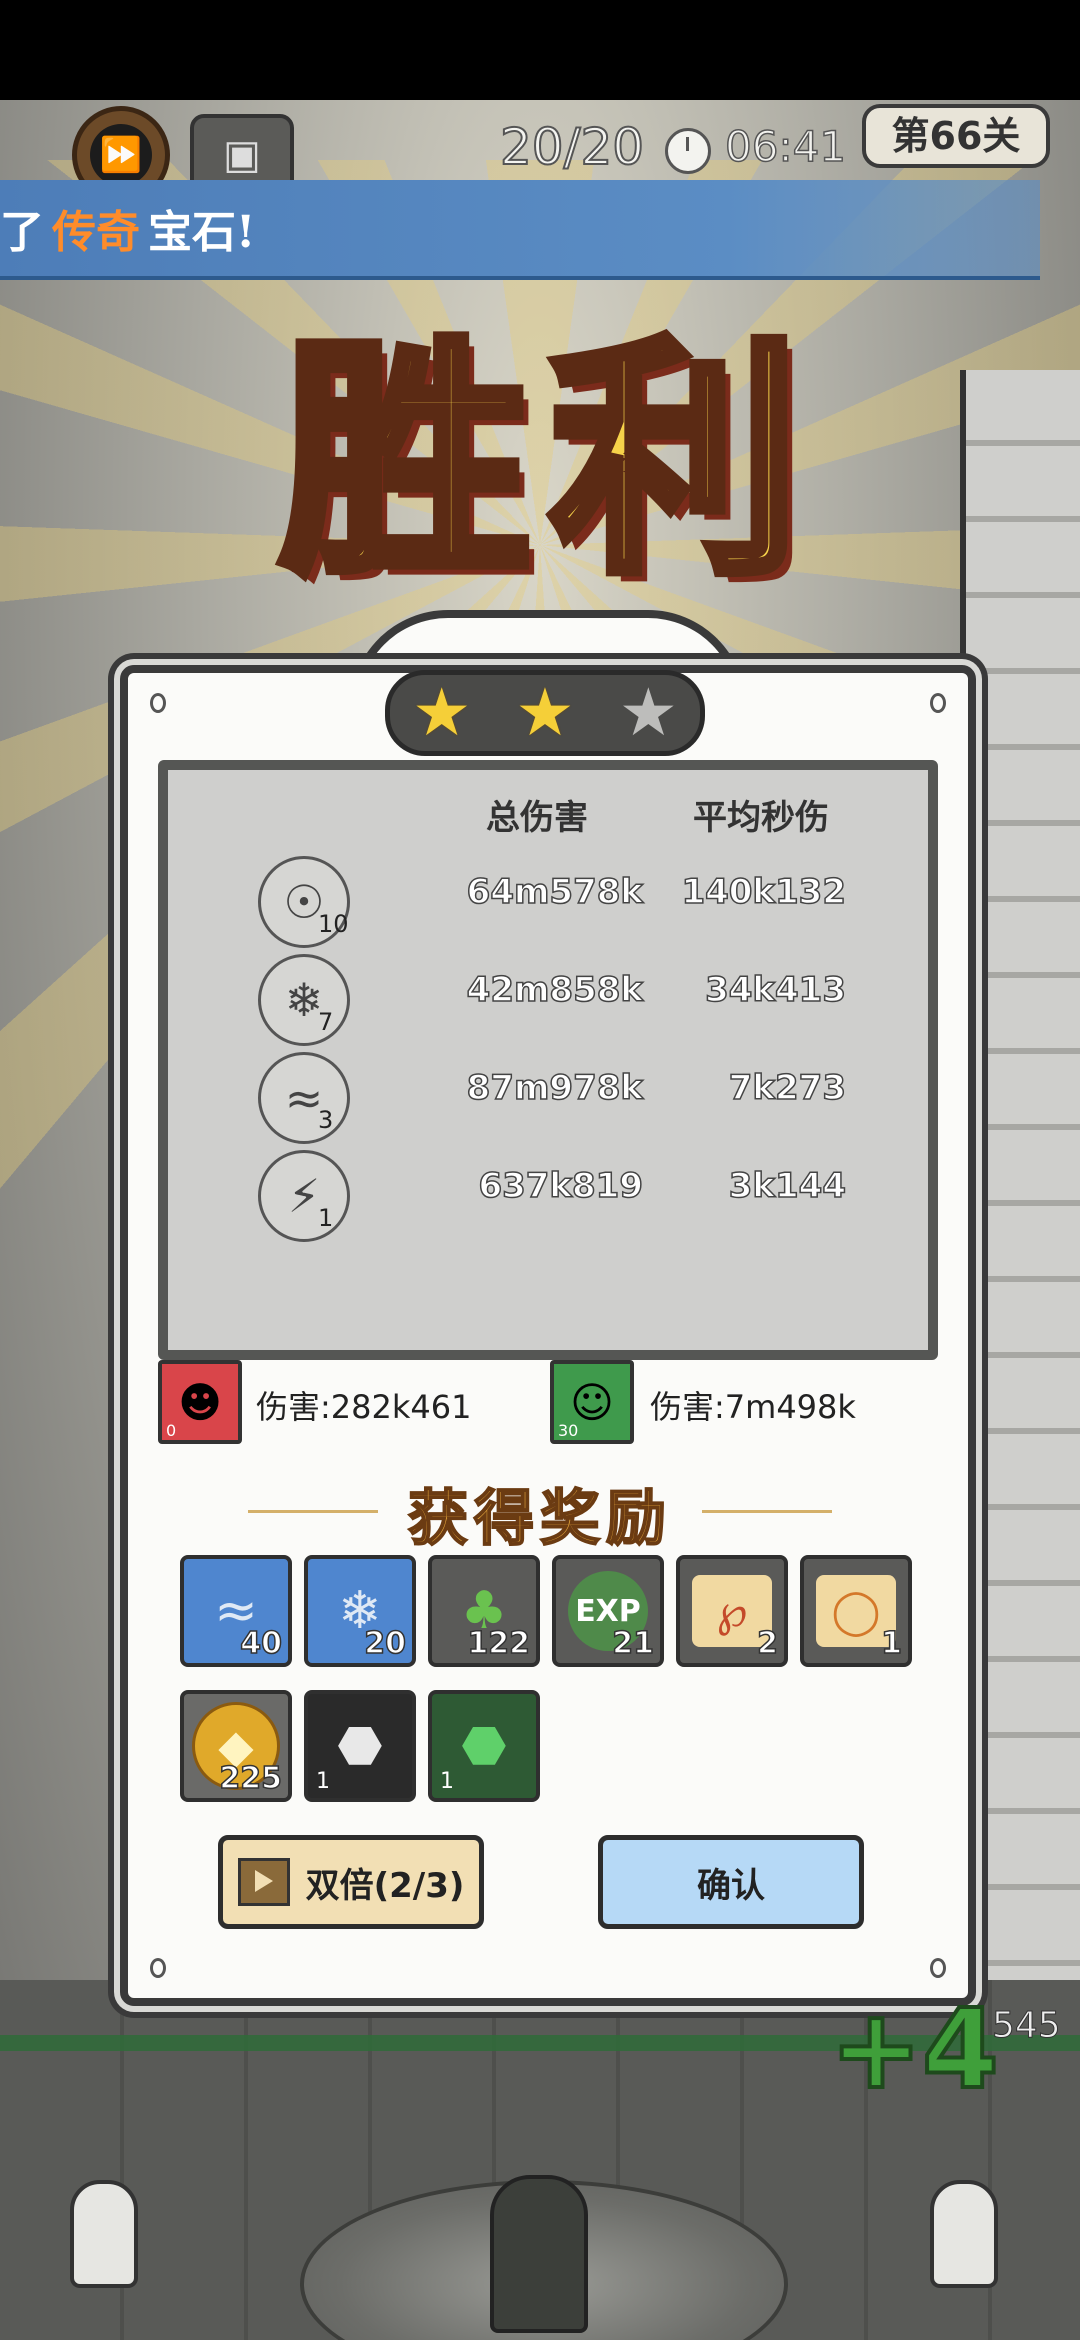 The height and width of the screenshot is (2340, 1080). Describe the element at coordinates (539, 2254) in the screenshot. I see `wizard-character` at that location.